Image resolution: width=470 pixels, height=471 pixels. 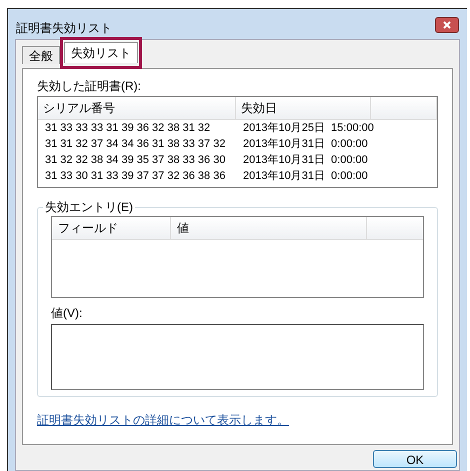 I want to click on certificate-row: 31 32 32 38 34 39 35 37 38 33 36 30 2013年10月31日 0:00:00, so click(x=237, y=160).